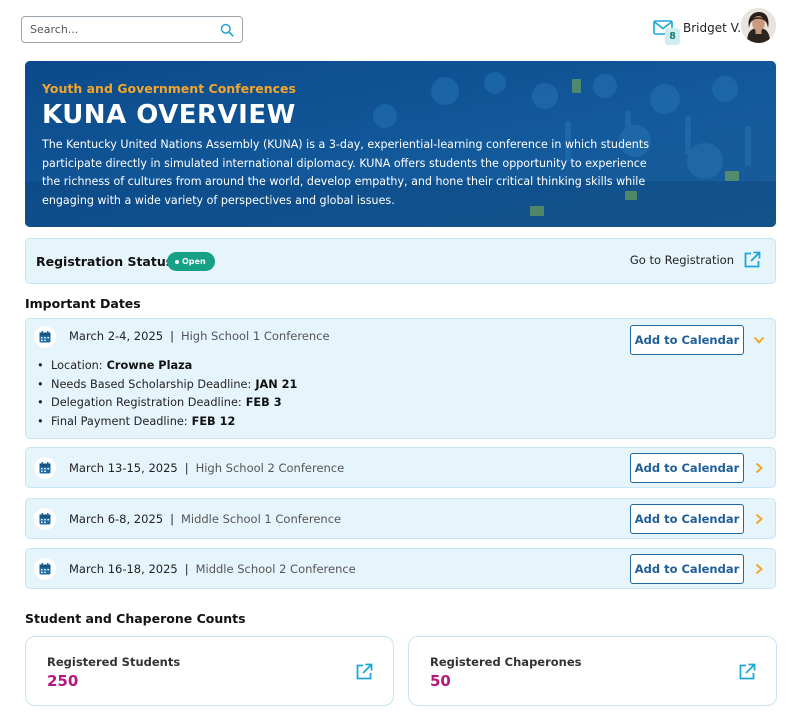 The image size is (800, 722). I want to click on registered-students-value: 250, so click(63, 681).